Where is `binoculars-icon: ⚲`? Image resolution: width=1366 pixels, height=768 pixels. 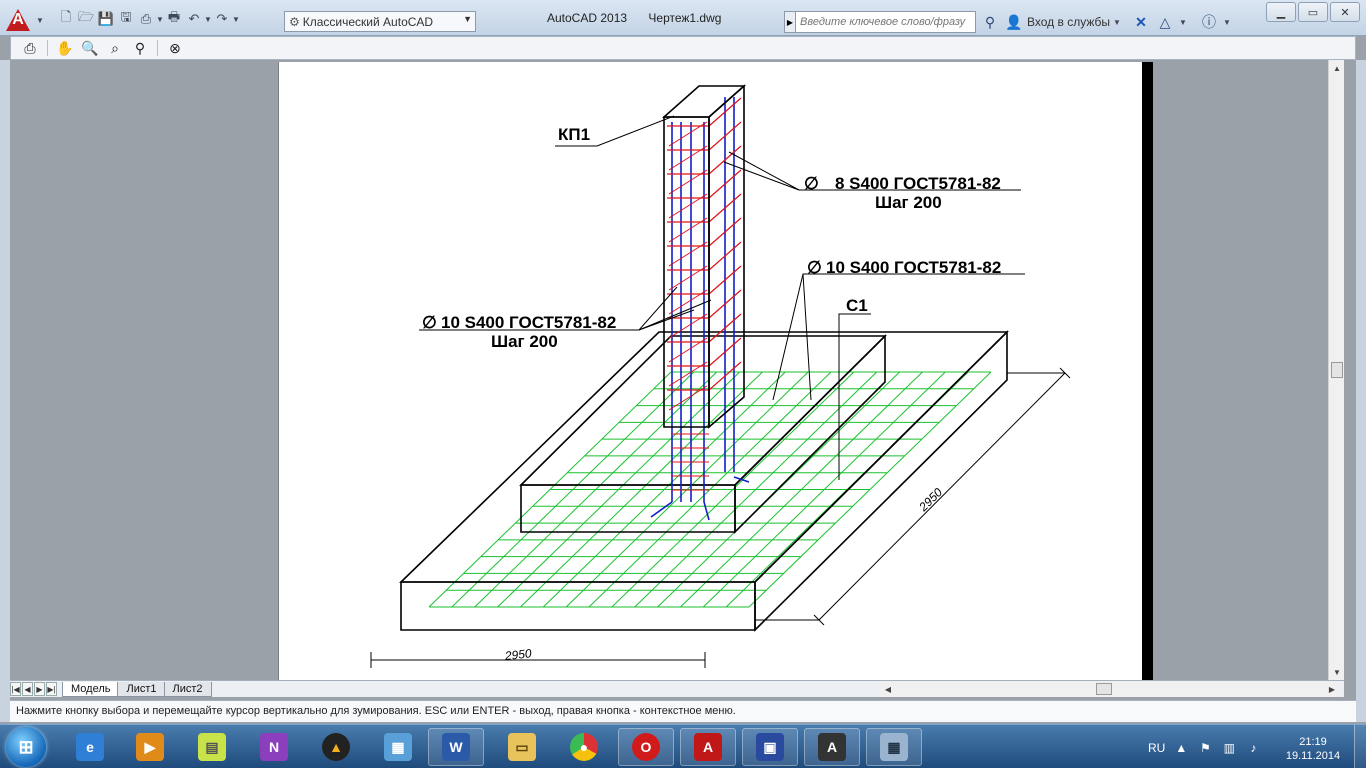
binoculars-icon: ⚲ is located at coordinates (990, 22).